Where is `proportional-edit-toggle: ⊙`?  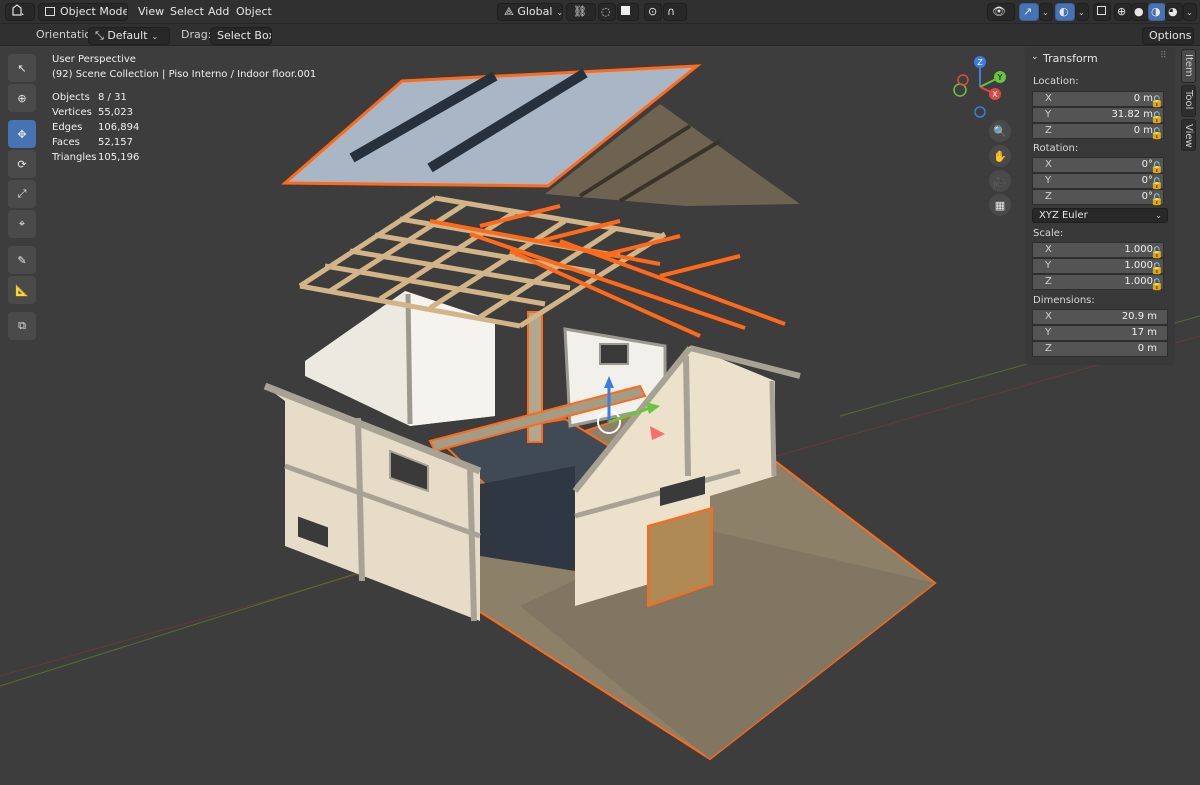
proportional-edit-toggle: ⊙ is located at coordinates (653, 12).